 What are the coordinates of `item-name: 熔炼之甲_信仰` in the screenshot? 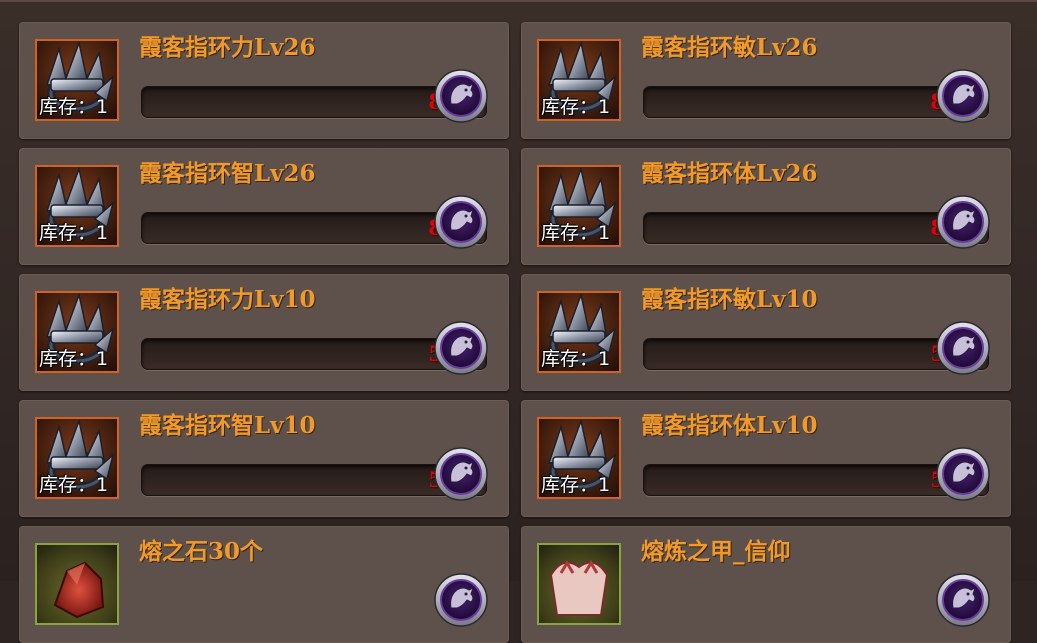 It's located at (716, 551).